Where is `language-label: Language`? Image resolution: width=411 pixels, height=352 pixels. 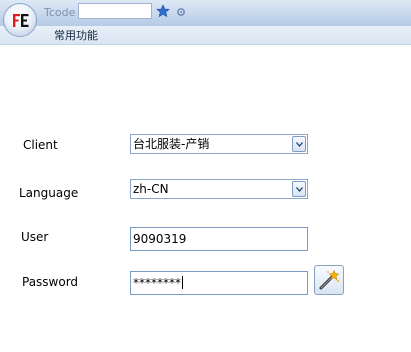
language-label: Language is located at coordinates (49, 193).